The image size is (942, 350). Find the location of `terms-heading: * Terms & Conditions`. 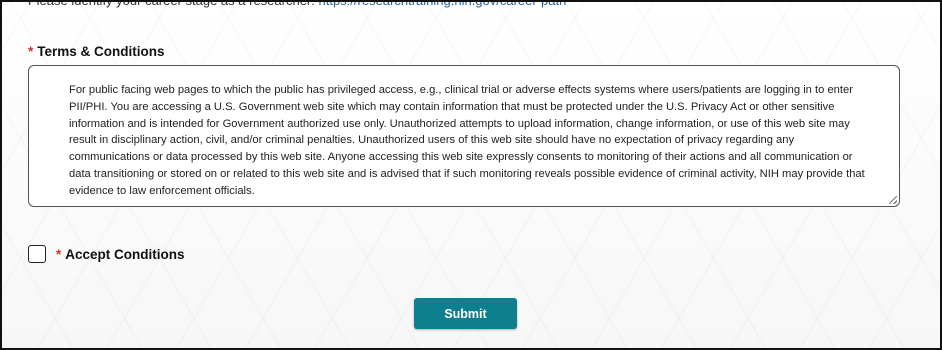

terms-heading: * Terms & Conditions is located at coordinates (96, 51).